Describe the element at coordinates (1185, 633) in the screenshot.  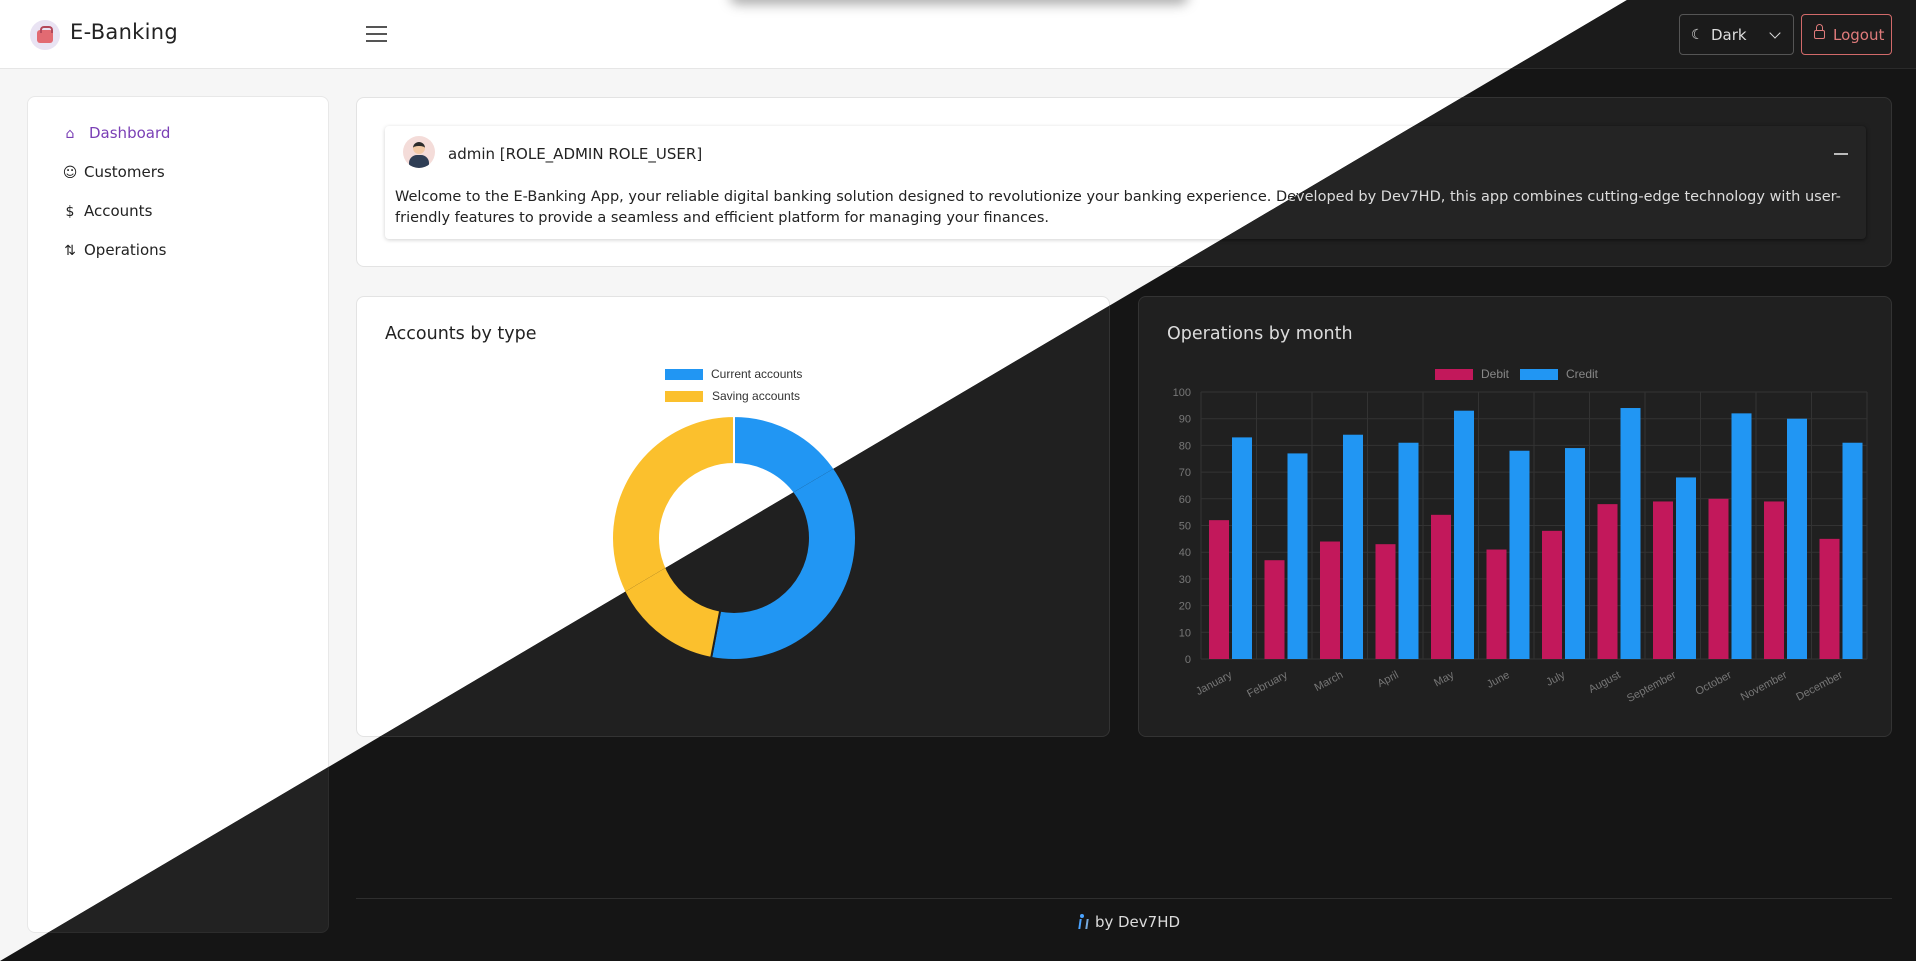
I see `y-tick-label: 10` at that location.